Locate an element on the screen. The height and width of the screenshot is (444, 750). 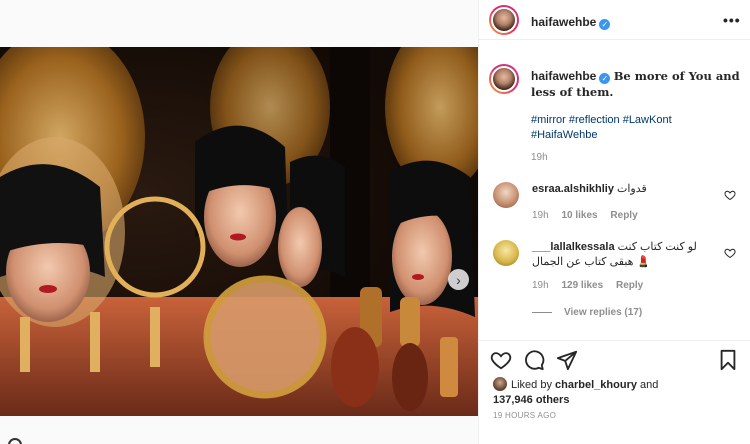
caption-timestamp: 19h is located at coordinates (539, 157).